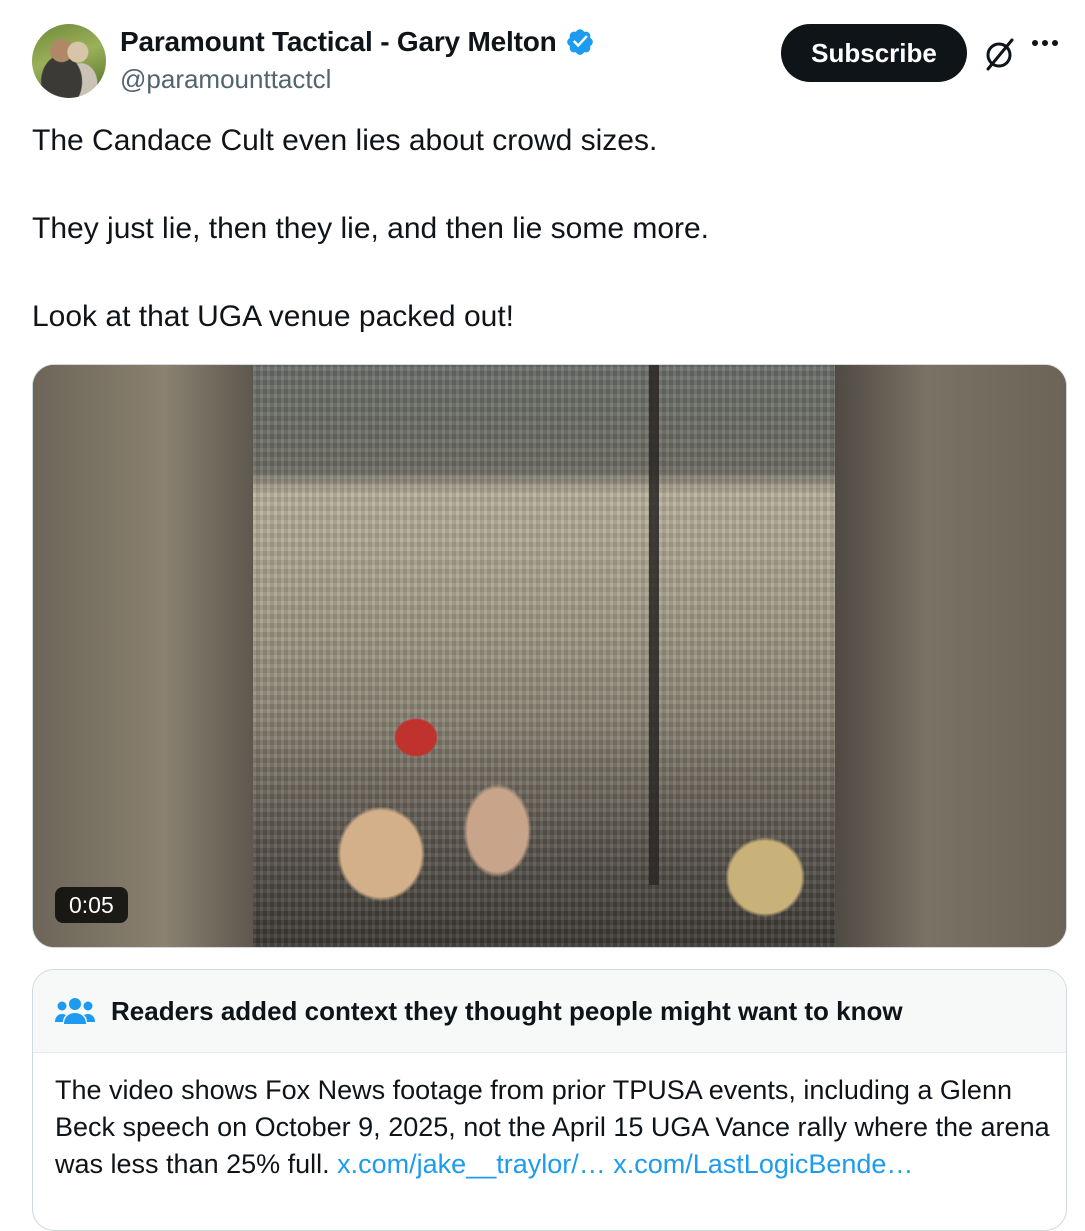 The height and width of the screenshot is (1231, 1085). I want to click on video-pole, so click(654, 625).